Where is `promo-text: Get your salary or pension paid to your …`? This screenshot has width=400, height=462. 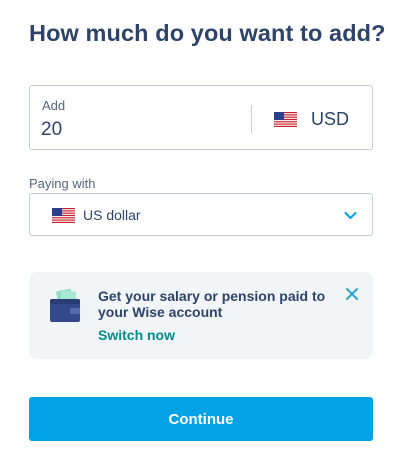 promo-text: Get your salary or pension paid to your … is located at coordinates (212, 304).